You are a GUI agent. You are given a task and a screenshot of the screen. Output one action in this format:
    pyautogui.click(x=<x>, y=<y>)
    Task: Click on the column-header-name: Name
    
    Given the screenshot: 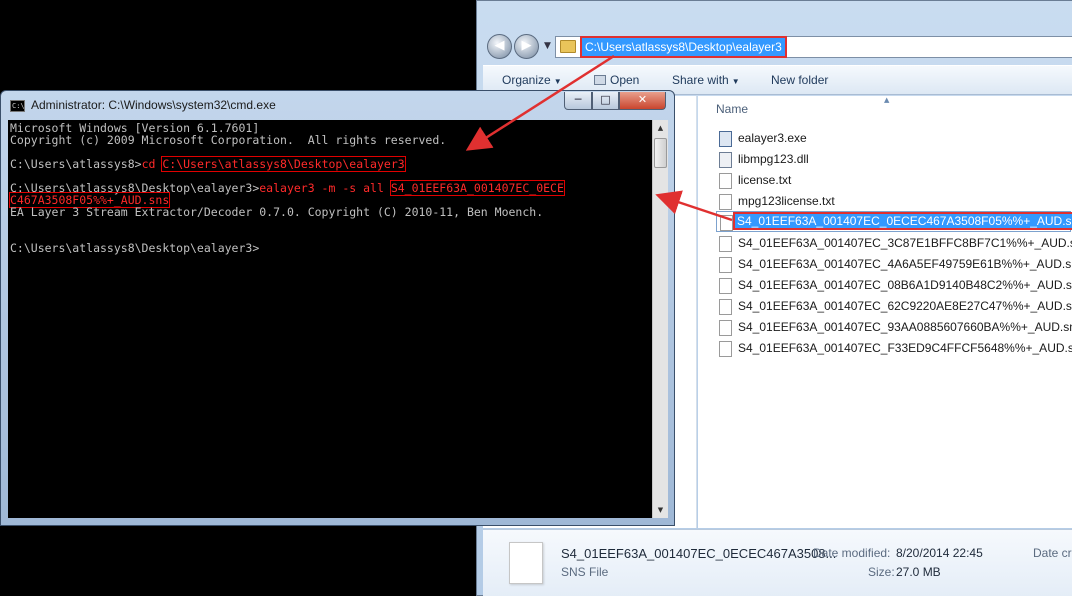 What is the action you would take?
    pyautogui.click(x=732, y=109)
    